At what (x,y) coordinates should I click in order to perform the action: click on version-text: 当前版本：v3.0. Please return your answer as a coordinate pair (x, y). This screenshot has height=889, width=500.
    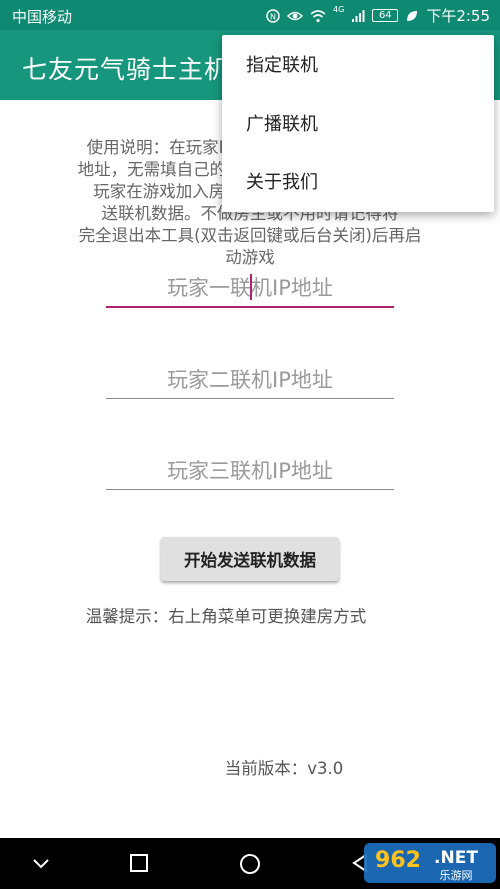
    Looking at the image, I should click on (284, 768).